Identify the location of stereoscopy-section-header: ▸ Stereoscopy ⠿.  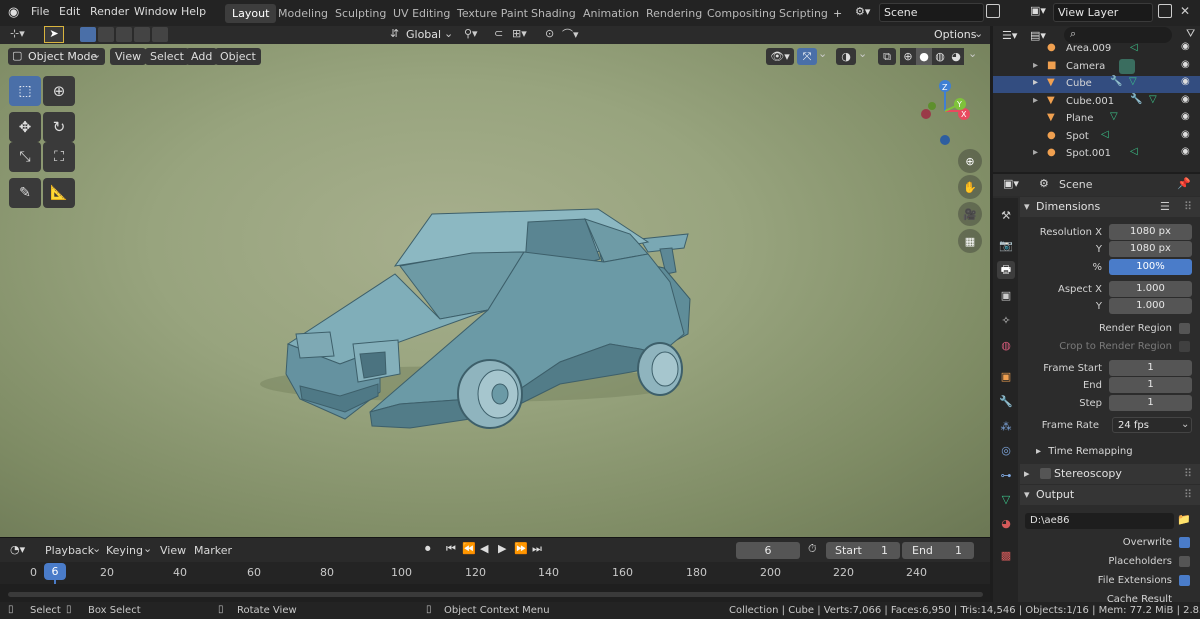
(1110, 474).